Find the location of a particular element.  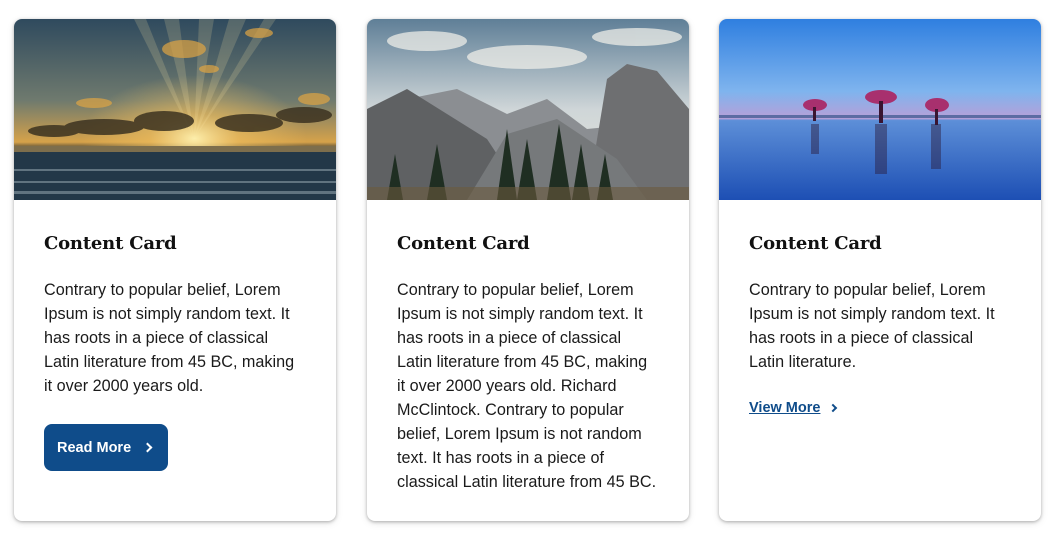

view-more-link: View More is located at coordinates (794, 408).